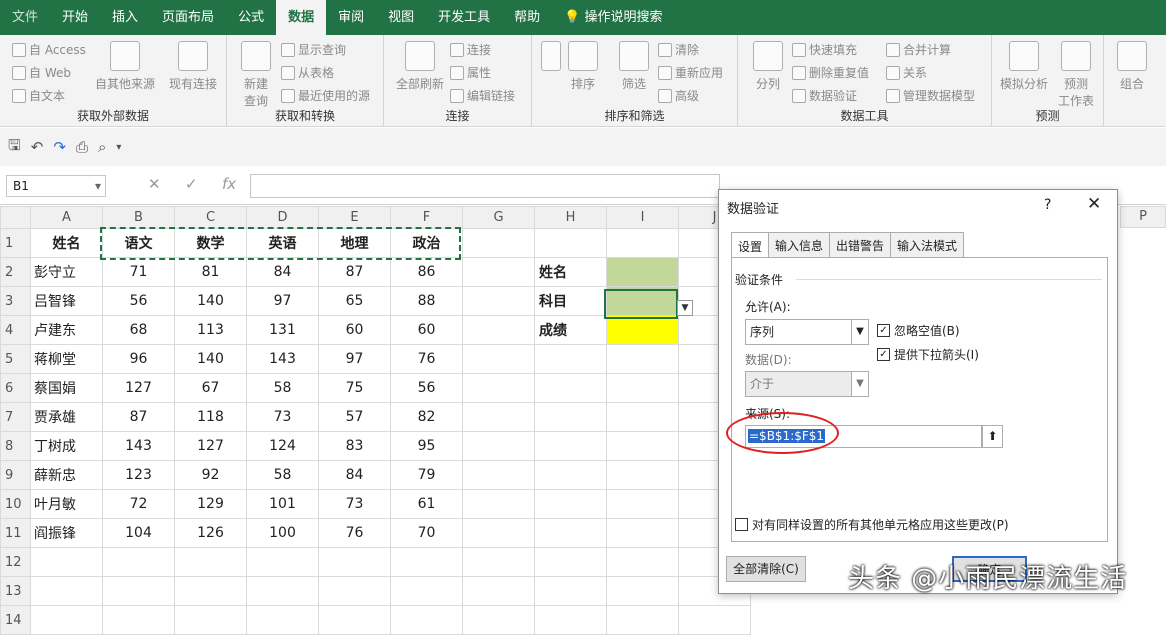  Describe the element at coordinates (66, 272) in the screenshot. I see `cell: 彭守立` at that location.